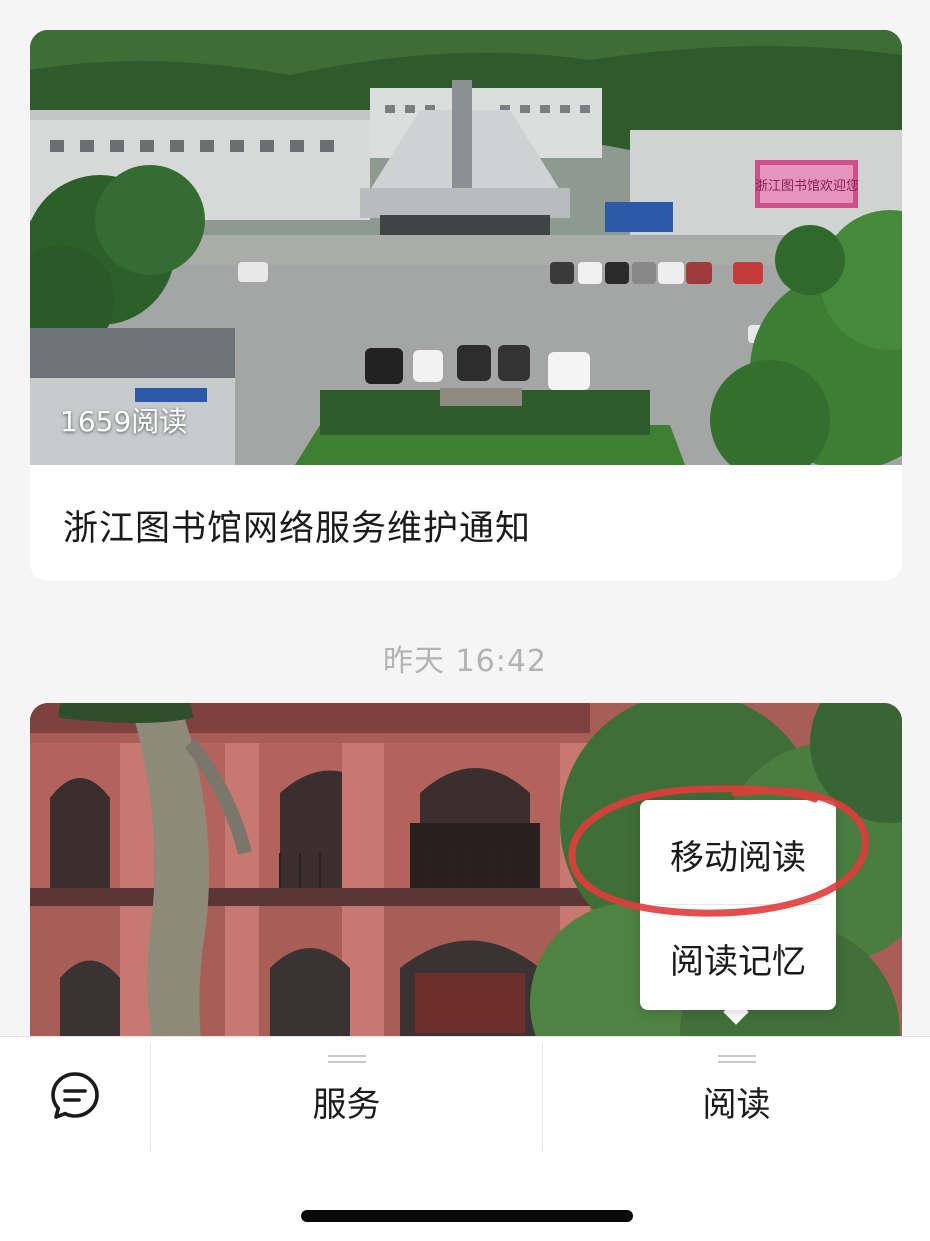  I want to click on menu-item-label: 服务, so click(346, 1105).